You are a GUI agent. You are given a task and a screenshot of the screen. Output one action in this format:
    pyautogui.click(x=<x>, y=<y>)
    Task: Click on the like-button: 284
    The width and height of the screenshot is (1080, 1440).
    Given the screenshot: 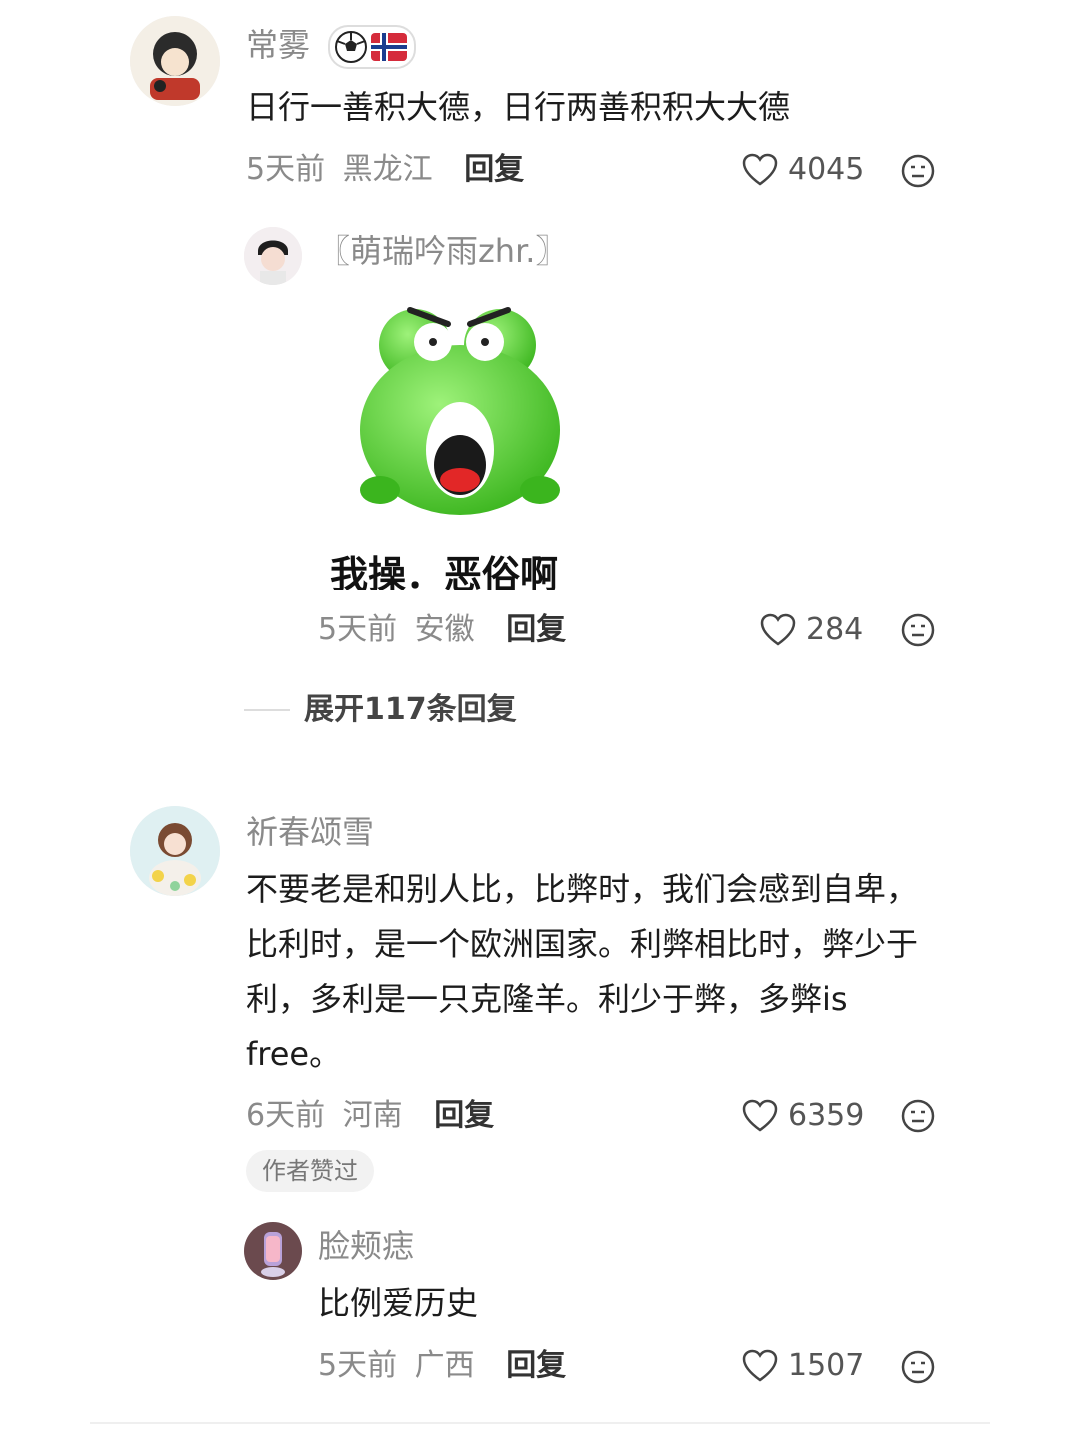 What is the action you would take?
    pyautogui.click(x=811, y=630)
    